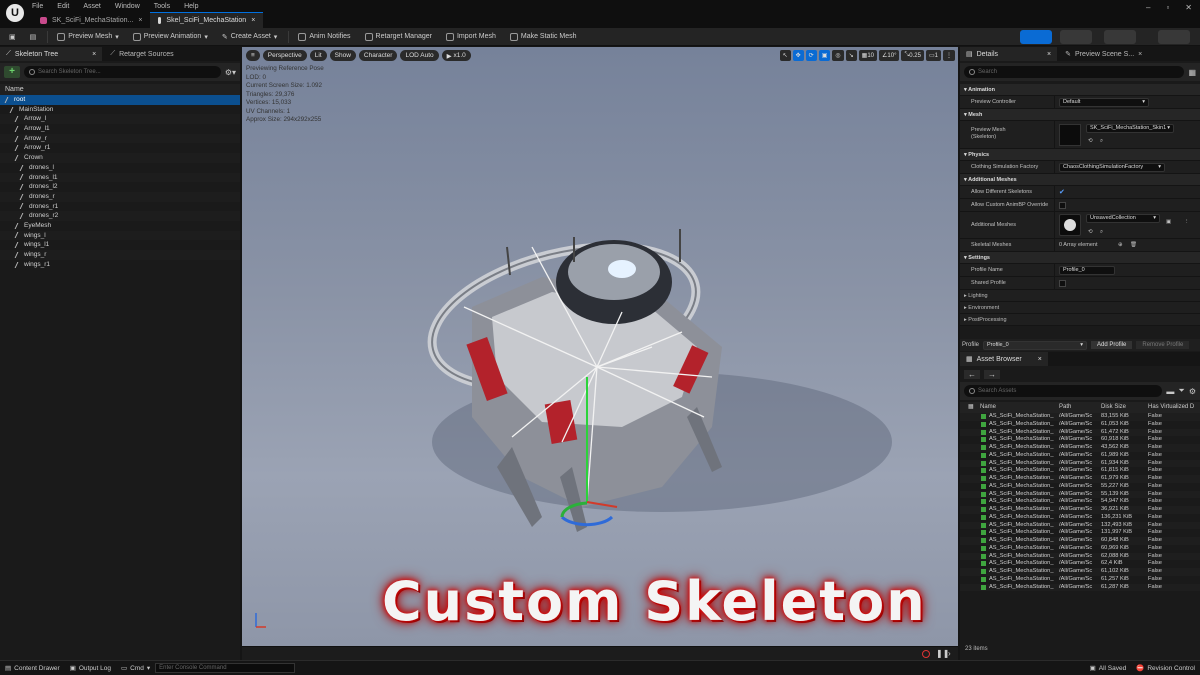  What do you see at coordinates (1101, 141) in the screenshot?
I see `browse-icon: ⌕` at bounding box center [1101, 141].